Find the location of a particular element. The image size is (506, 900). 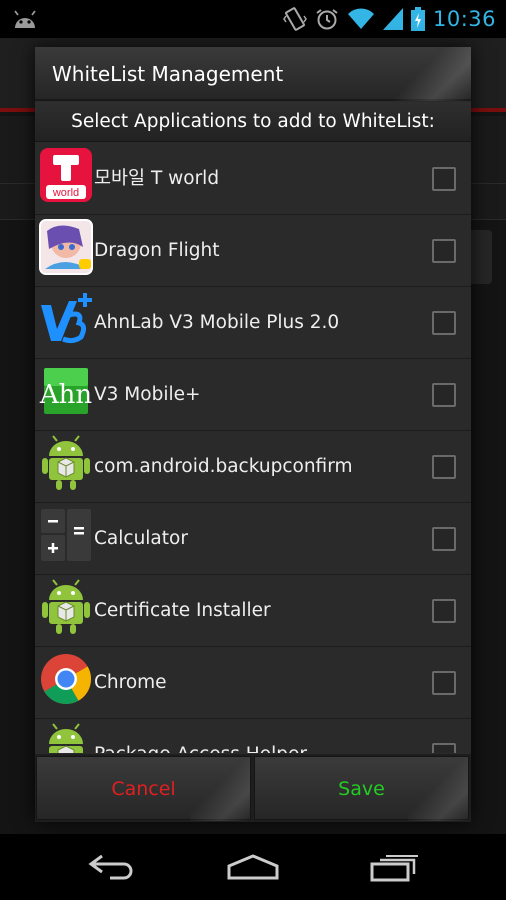

navigation-bar is located at coordinates (253, 867).